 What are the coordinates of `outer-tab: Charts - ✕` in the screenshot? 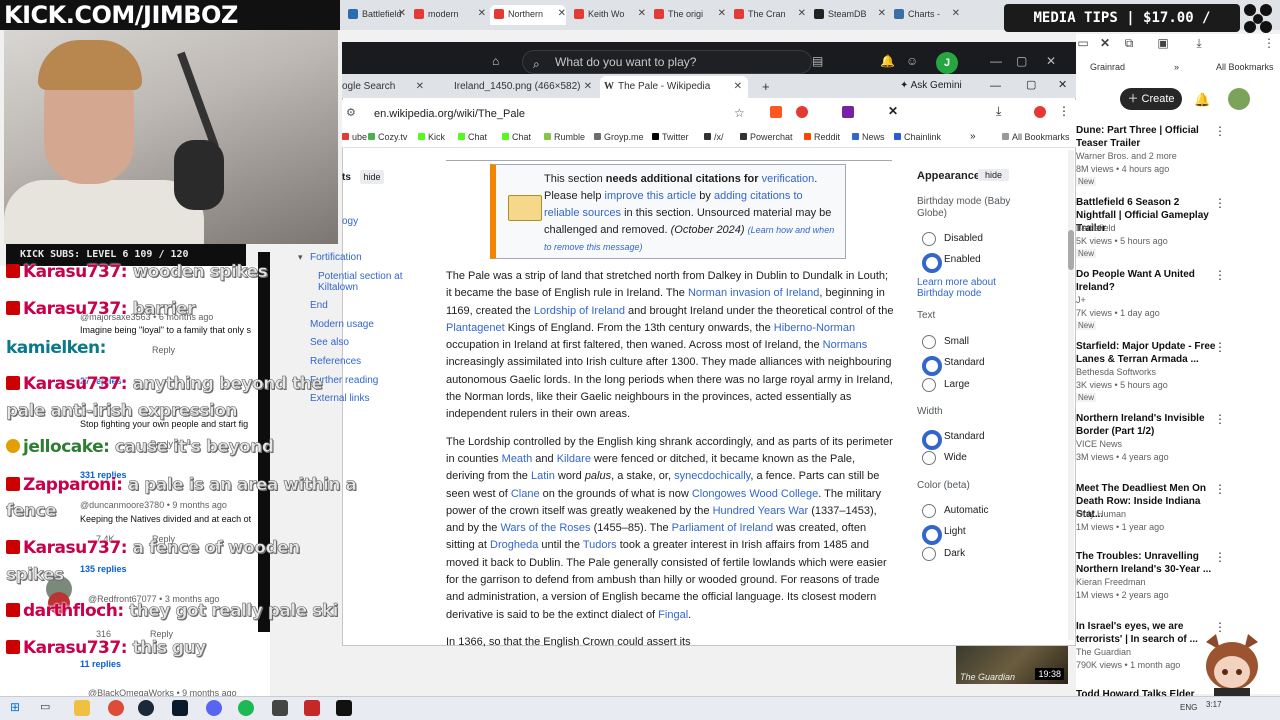 It's located at (925, 15).